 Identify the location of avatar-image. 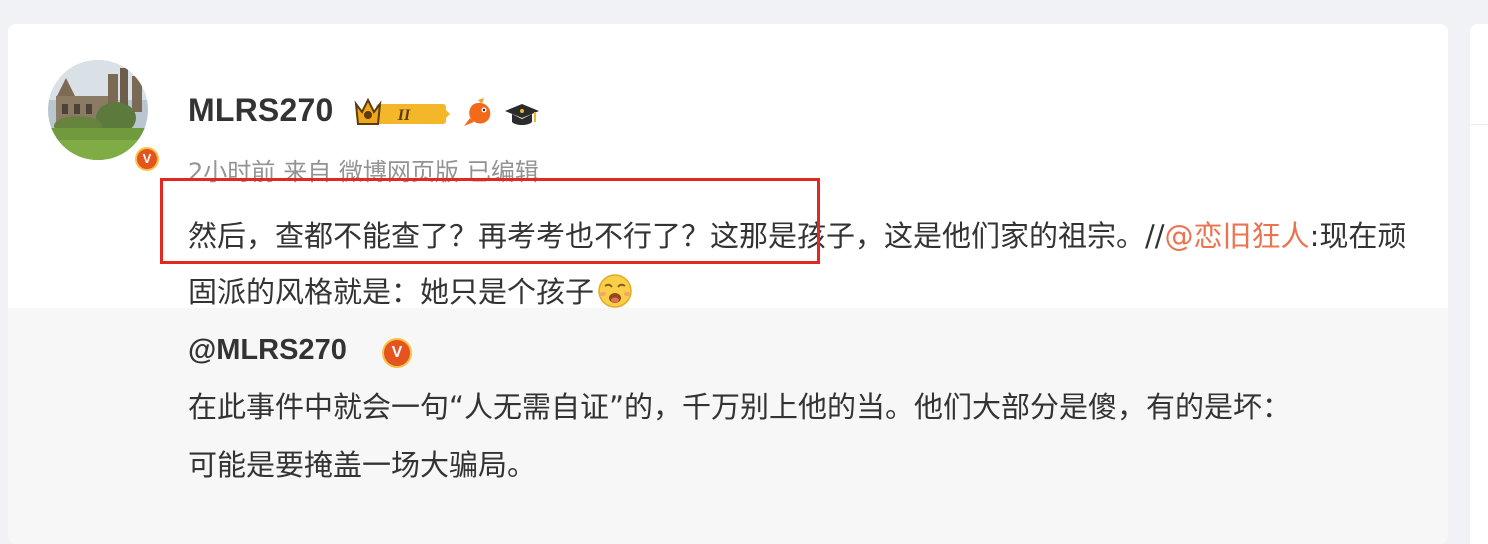
(98, 110).